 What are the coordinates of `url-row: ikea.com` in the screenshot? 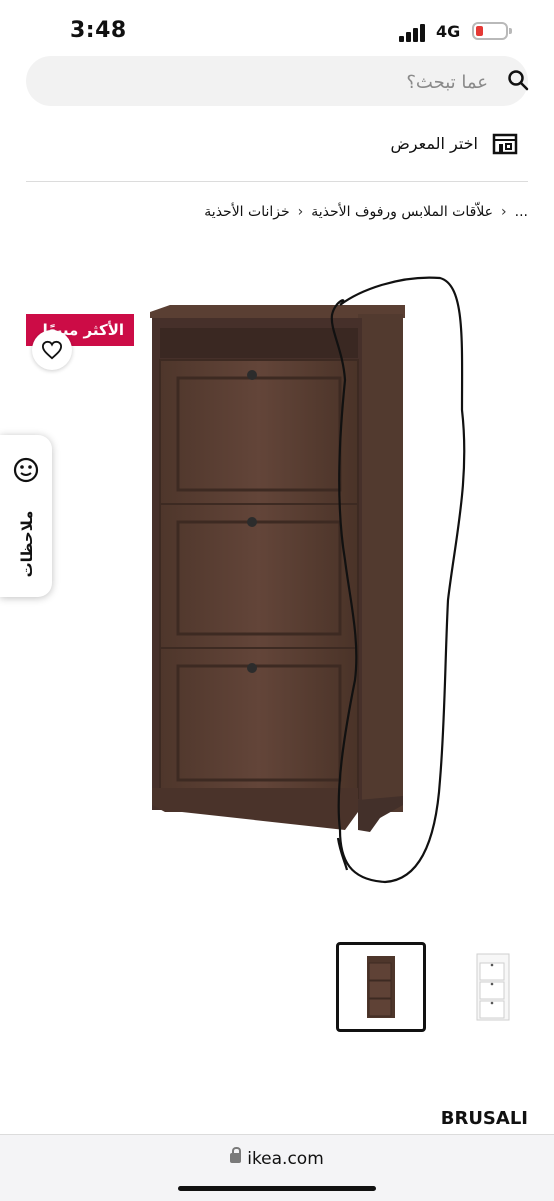 It's located at (277, 1158).